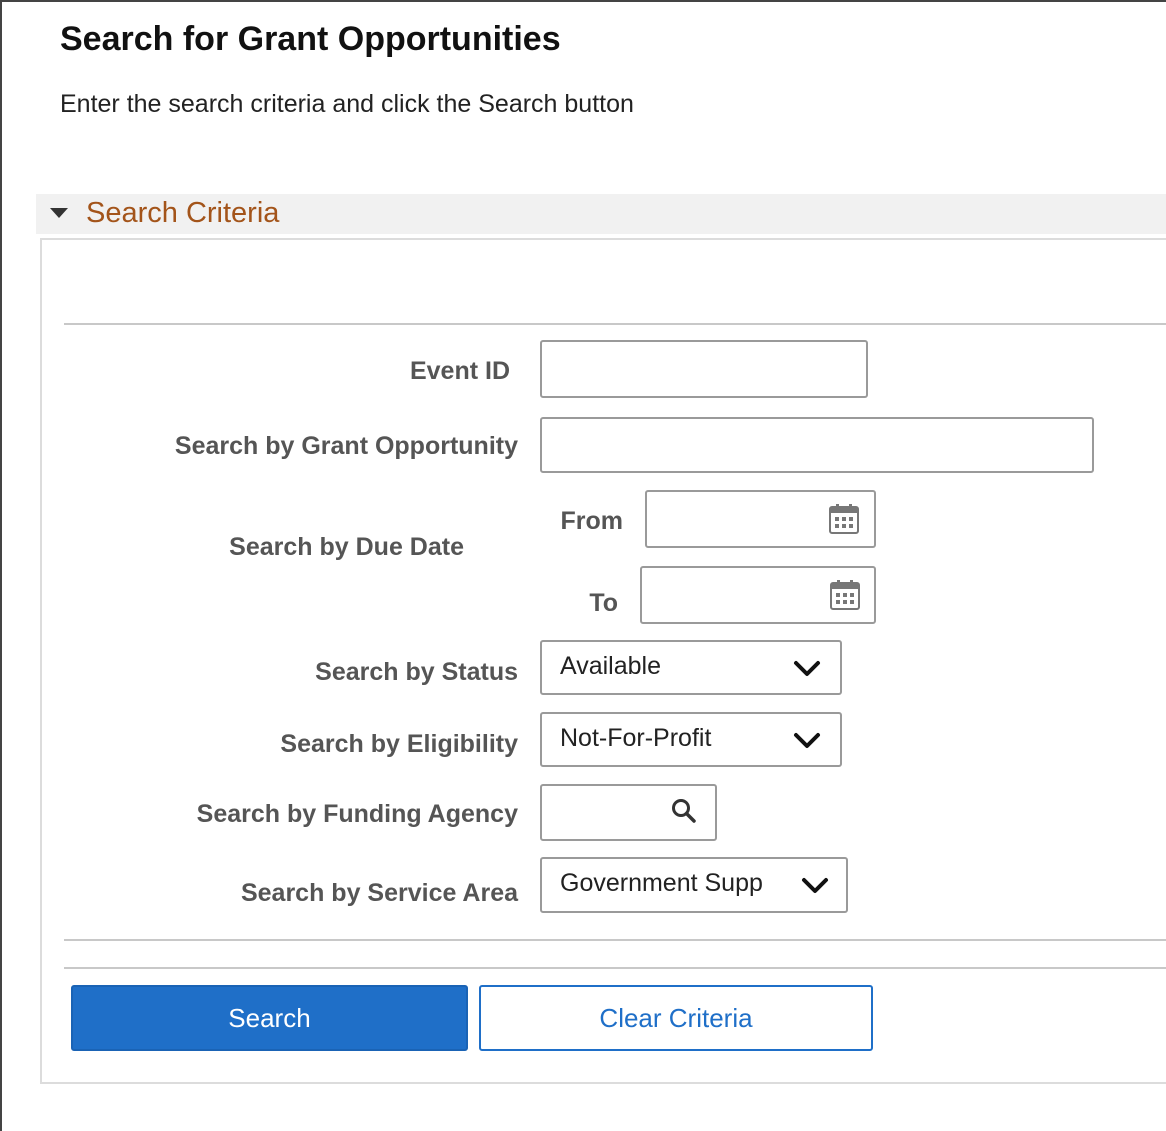 This screenshot has height=1131, width=1166. I want to click on event-id-input, so click(704, 369).